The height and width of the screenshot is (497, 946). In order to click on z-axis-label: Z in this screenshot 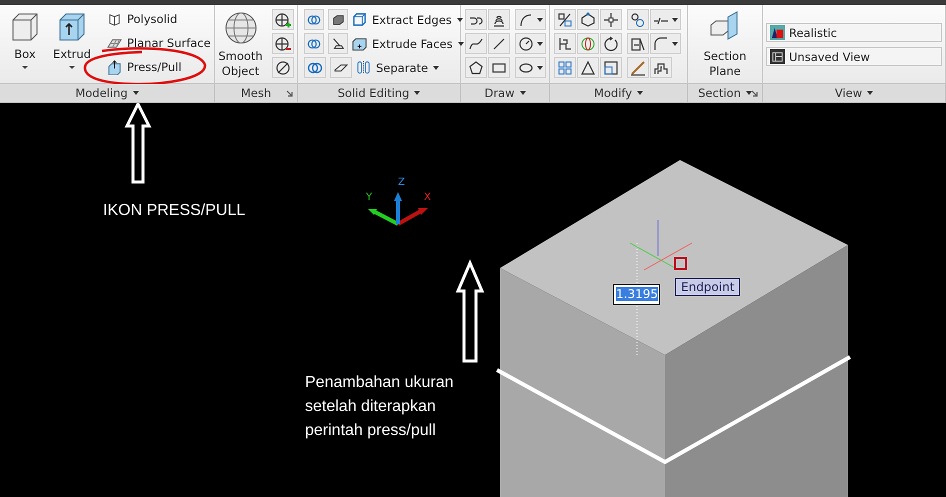, I will do `click(401, 182)`.